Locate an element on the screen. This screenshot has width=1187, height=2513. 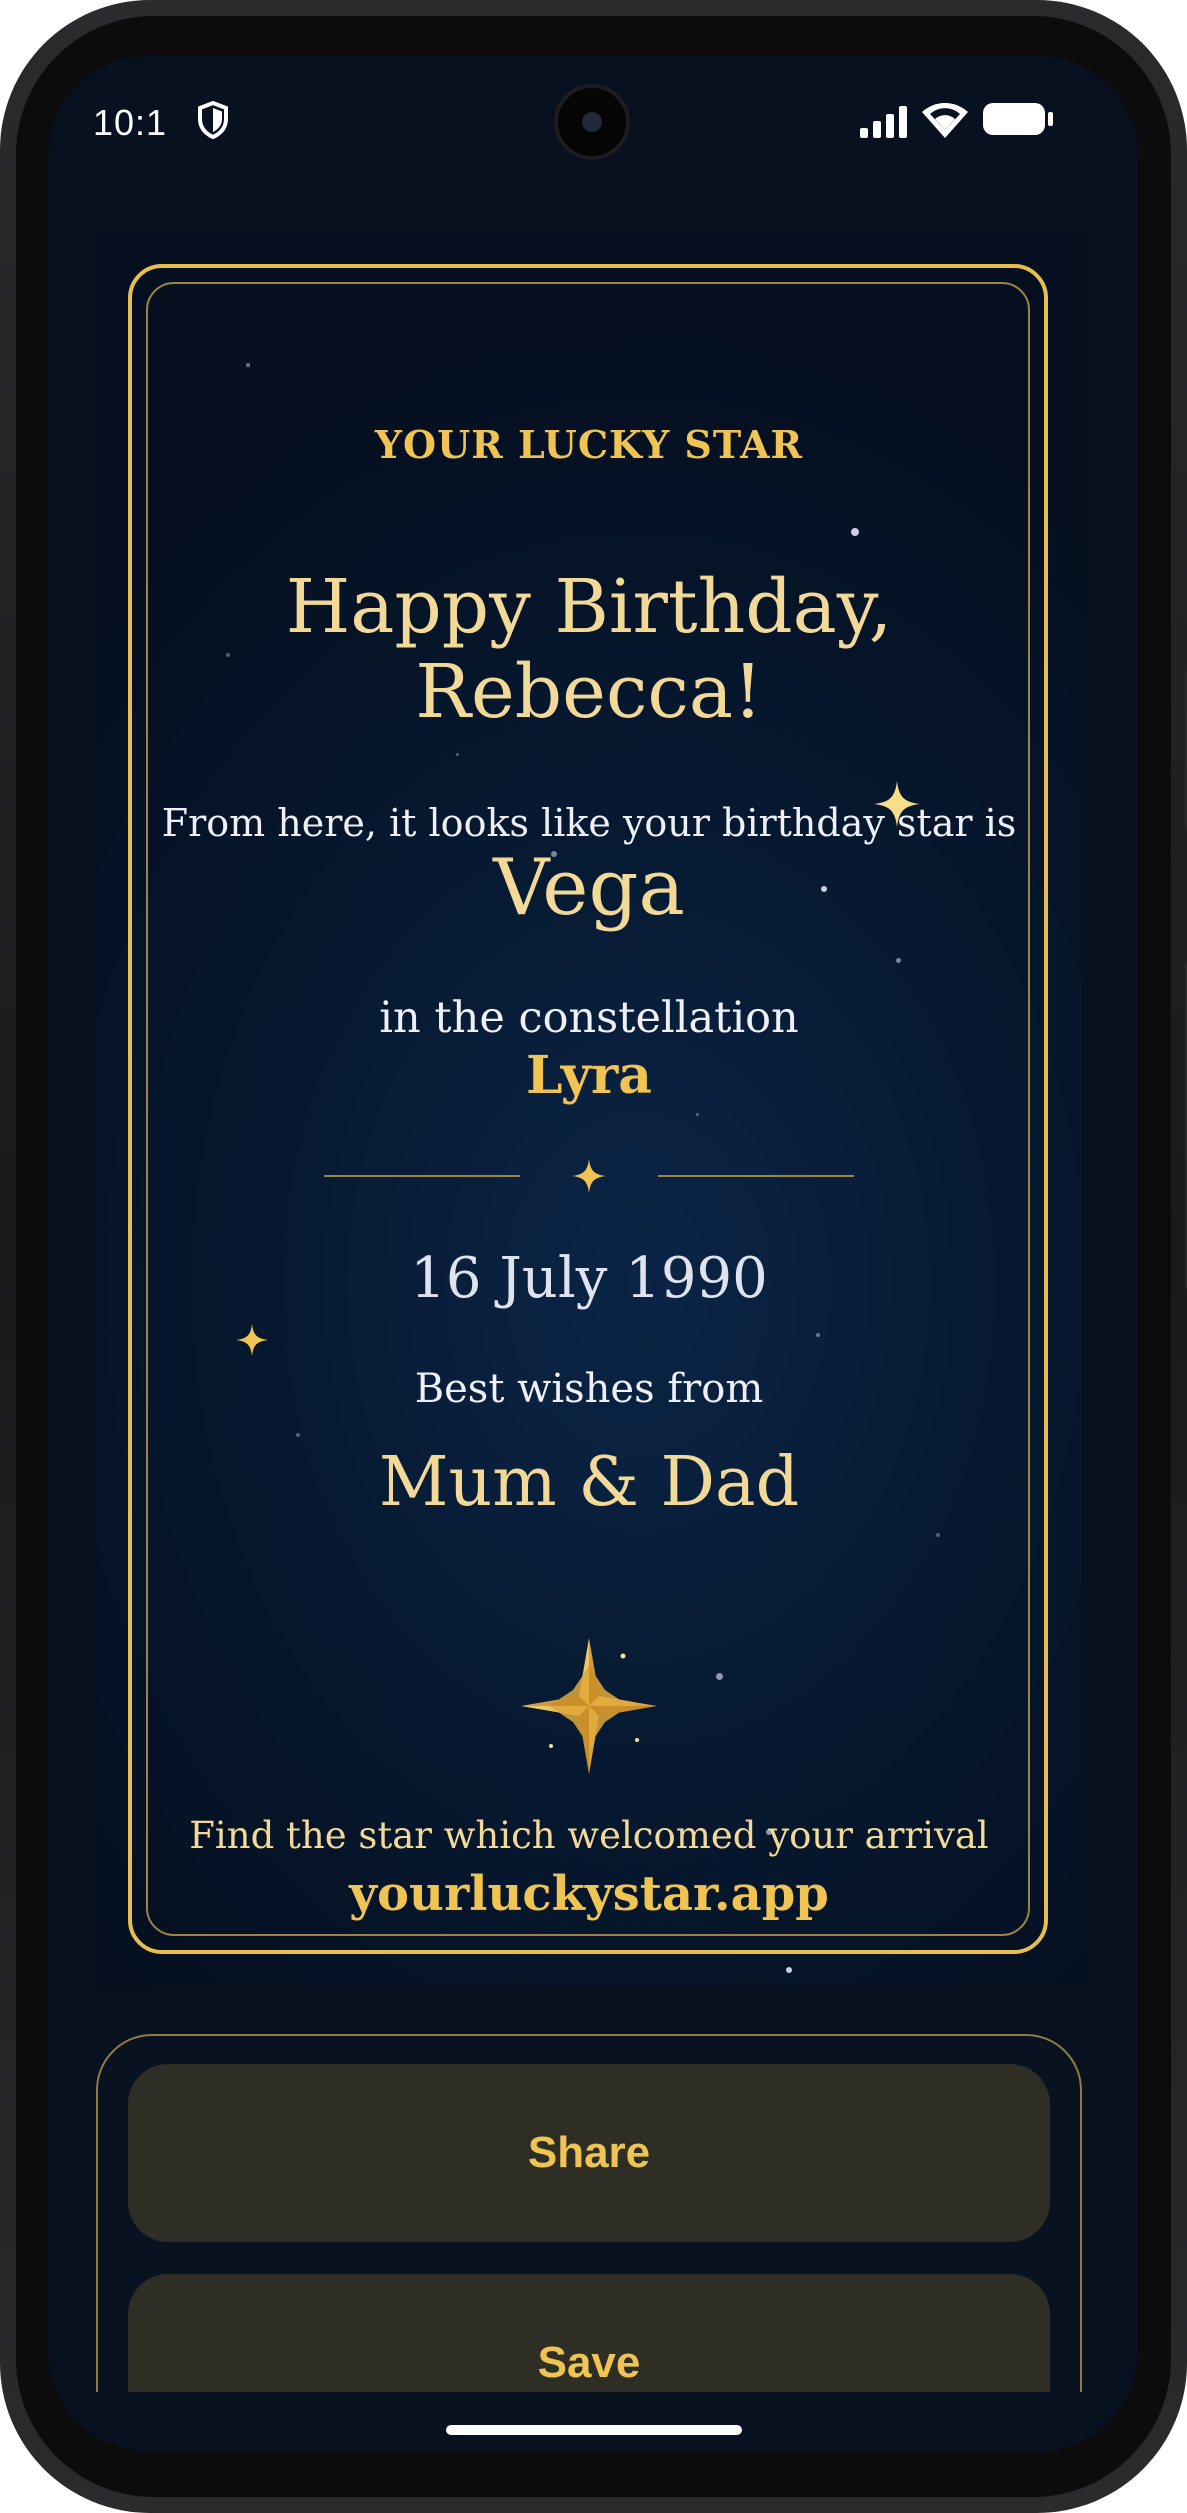
wifi-icon is located at coordinates (945, 120).